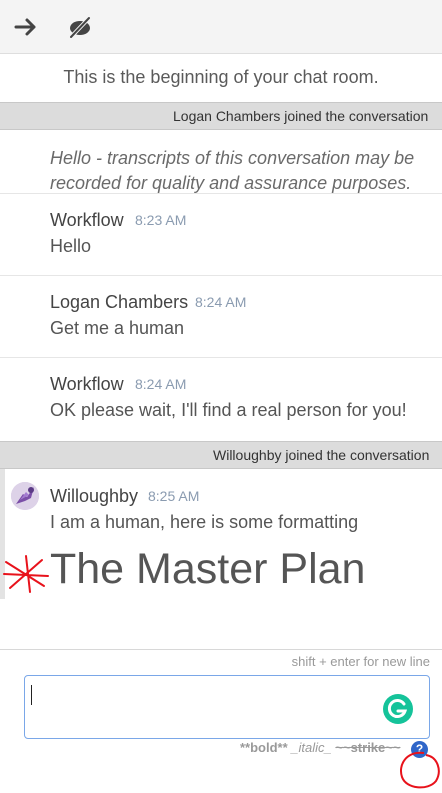 The image size is (442, 793). I want to click on system-event-text: Willoughby joined the conversation, so click(321, 455).